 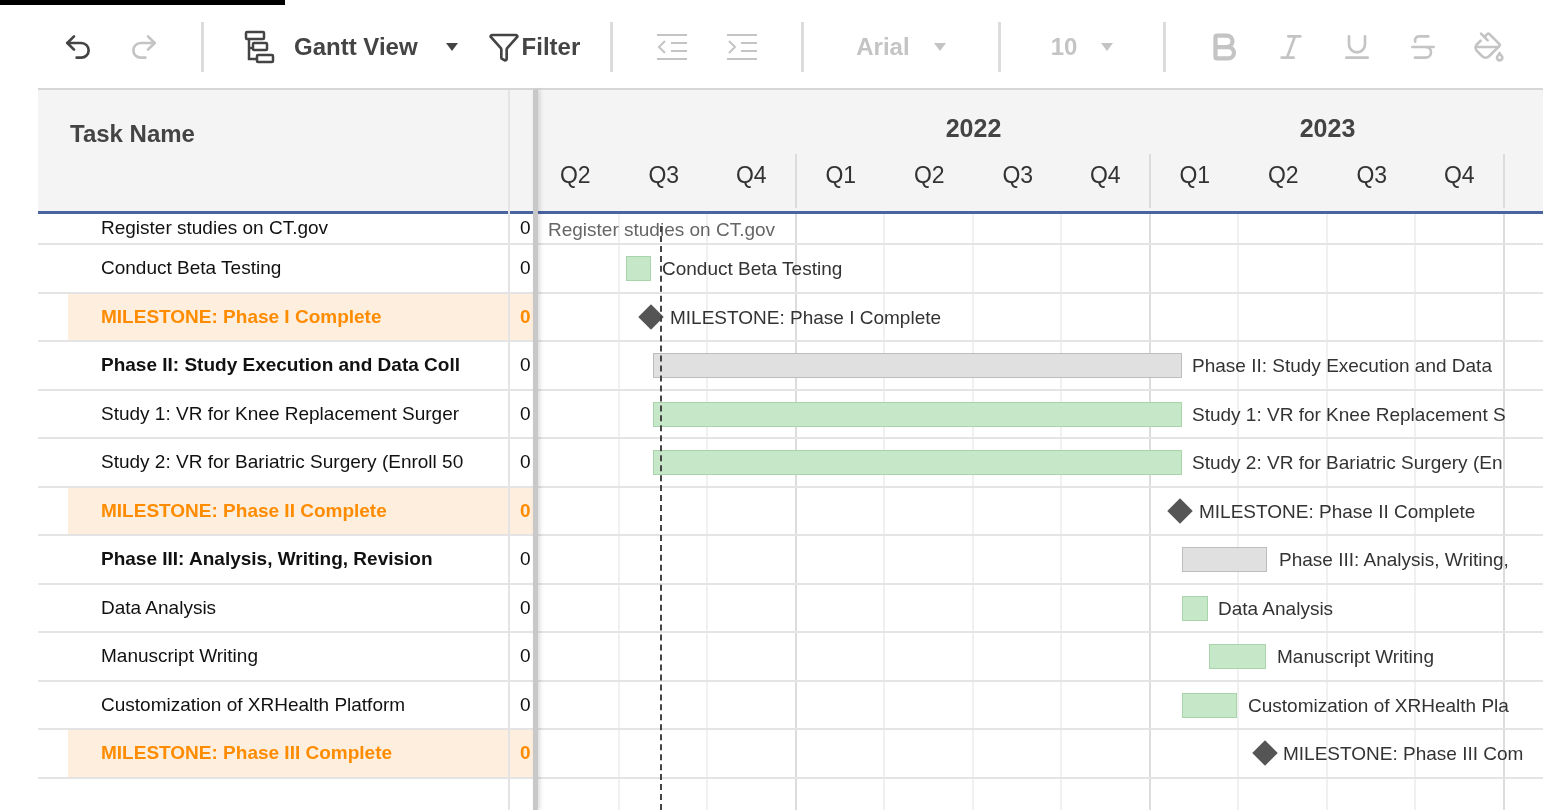 I want to click on bar-label: Study 1: VR for Knee Replacement S, so click(x=1349, y=414).